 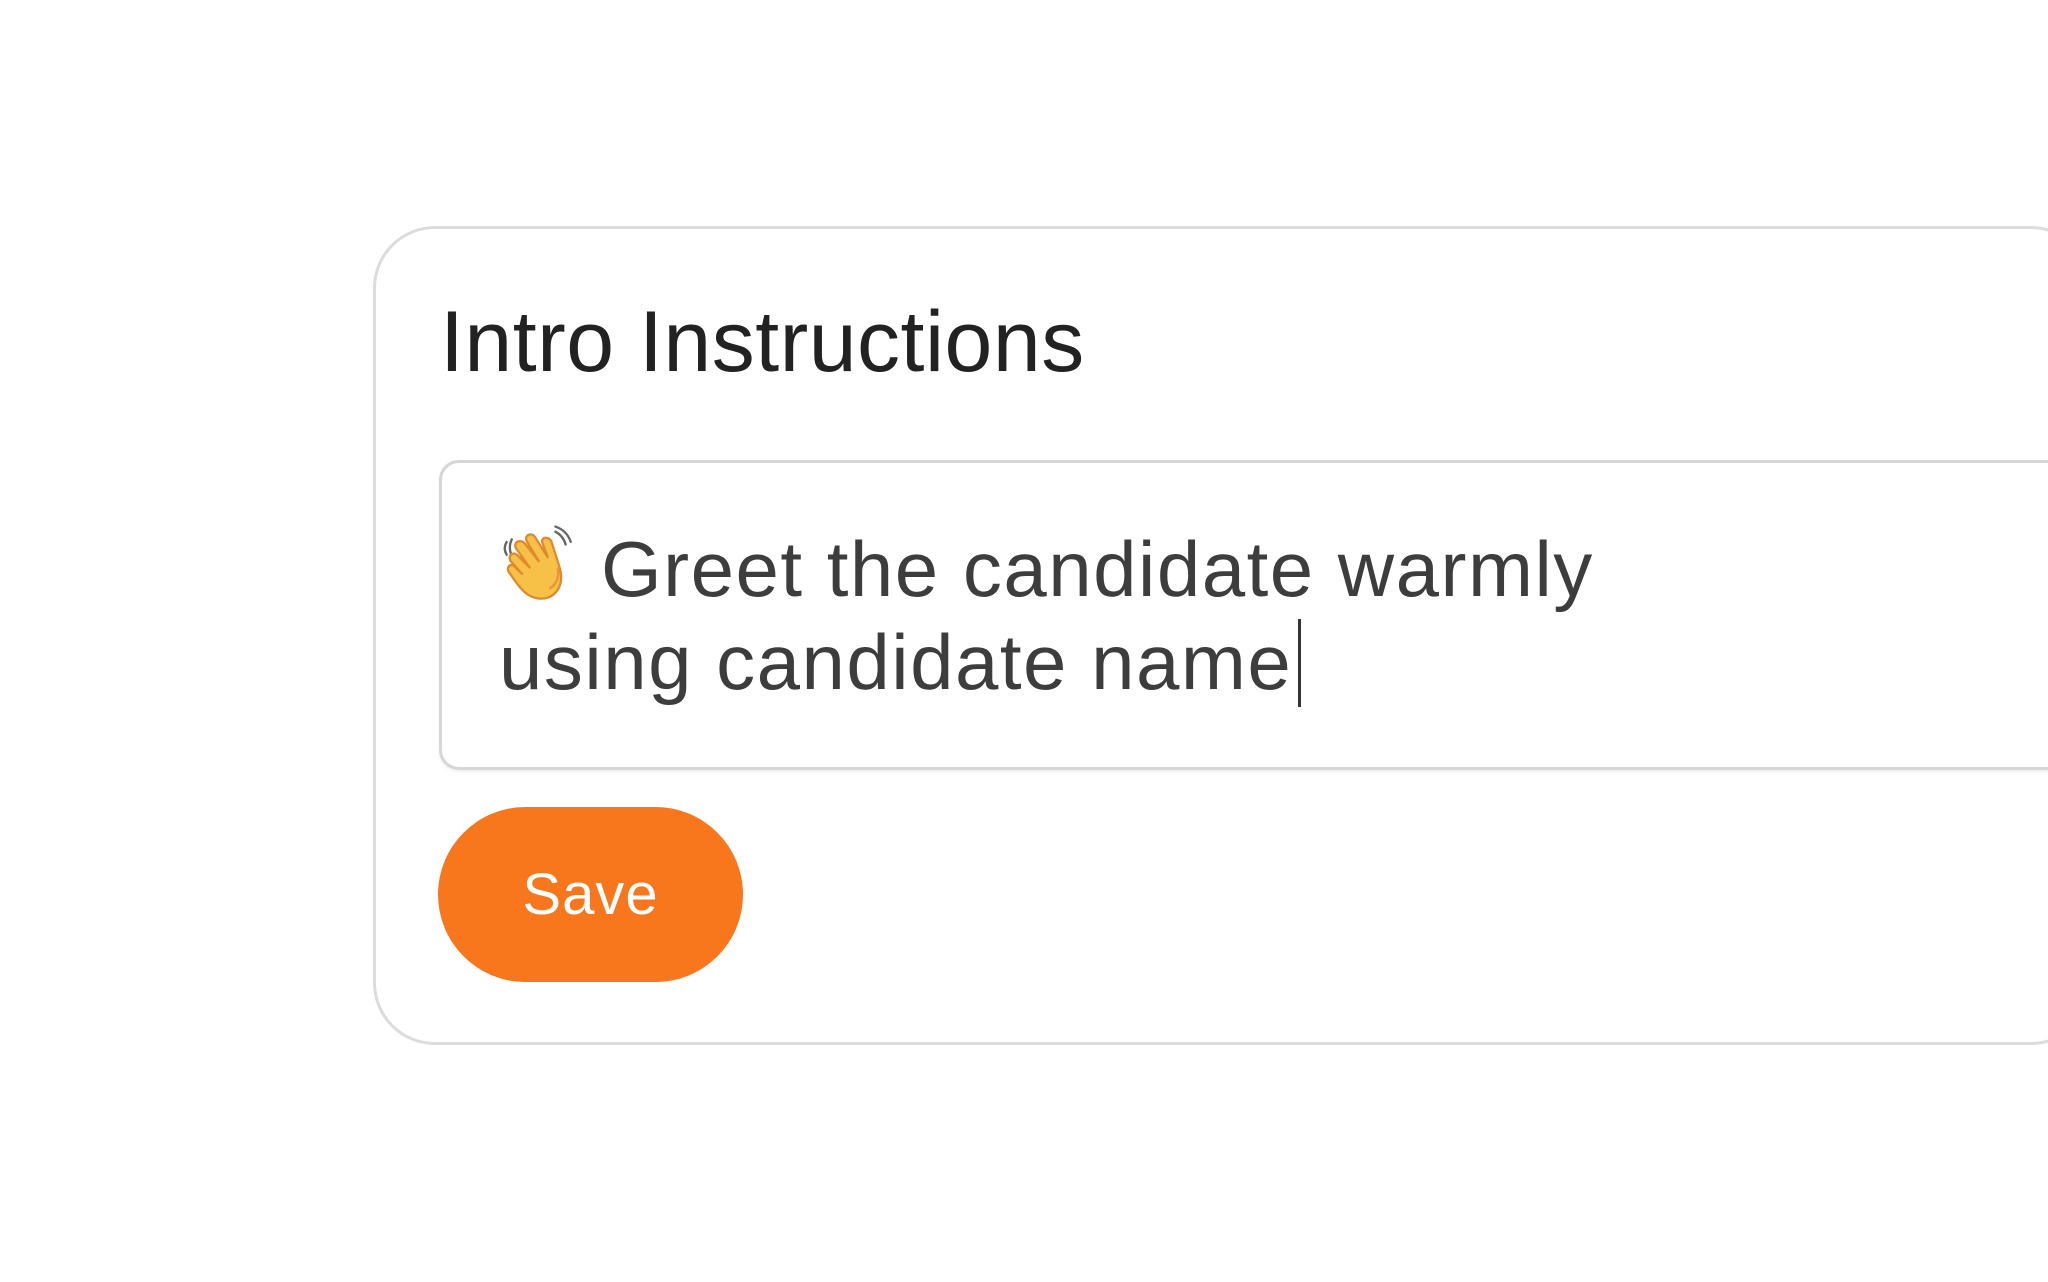 I want to click on save-button: Save, so click(x=590, y=894).